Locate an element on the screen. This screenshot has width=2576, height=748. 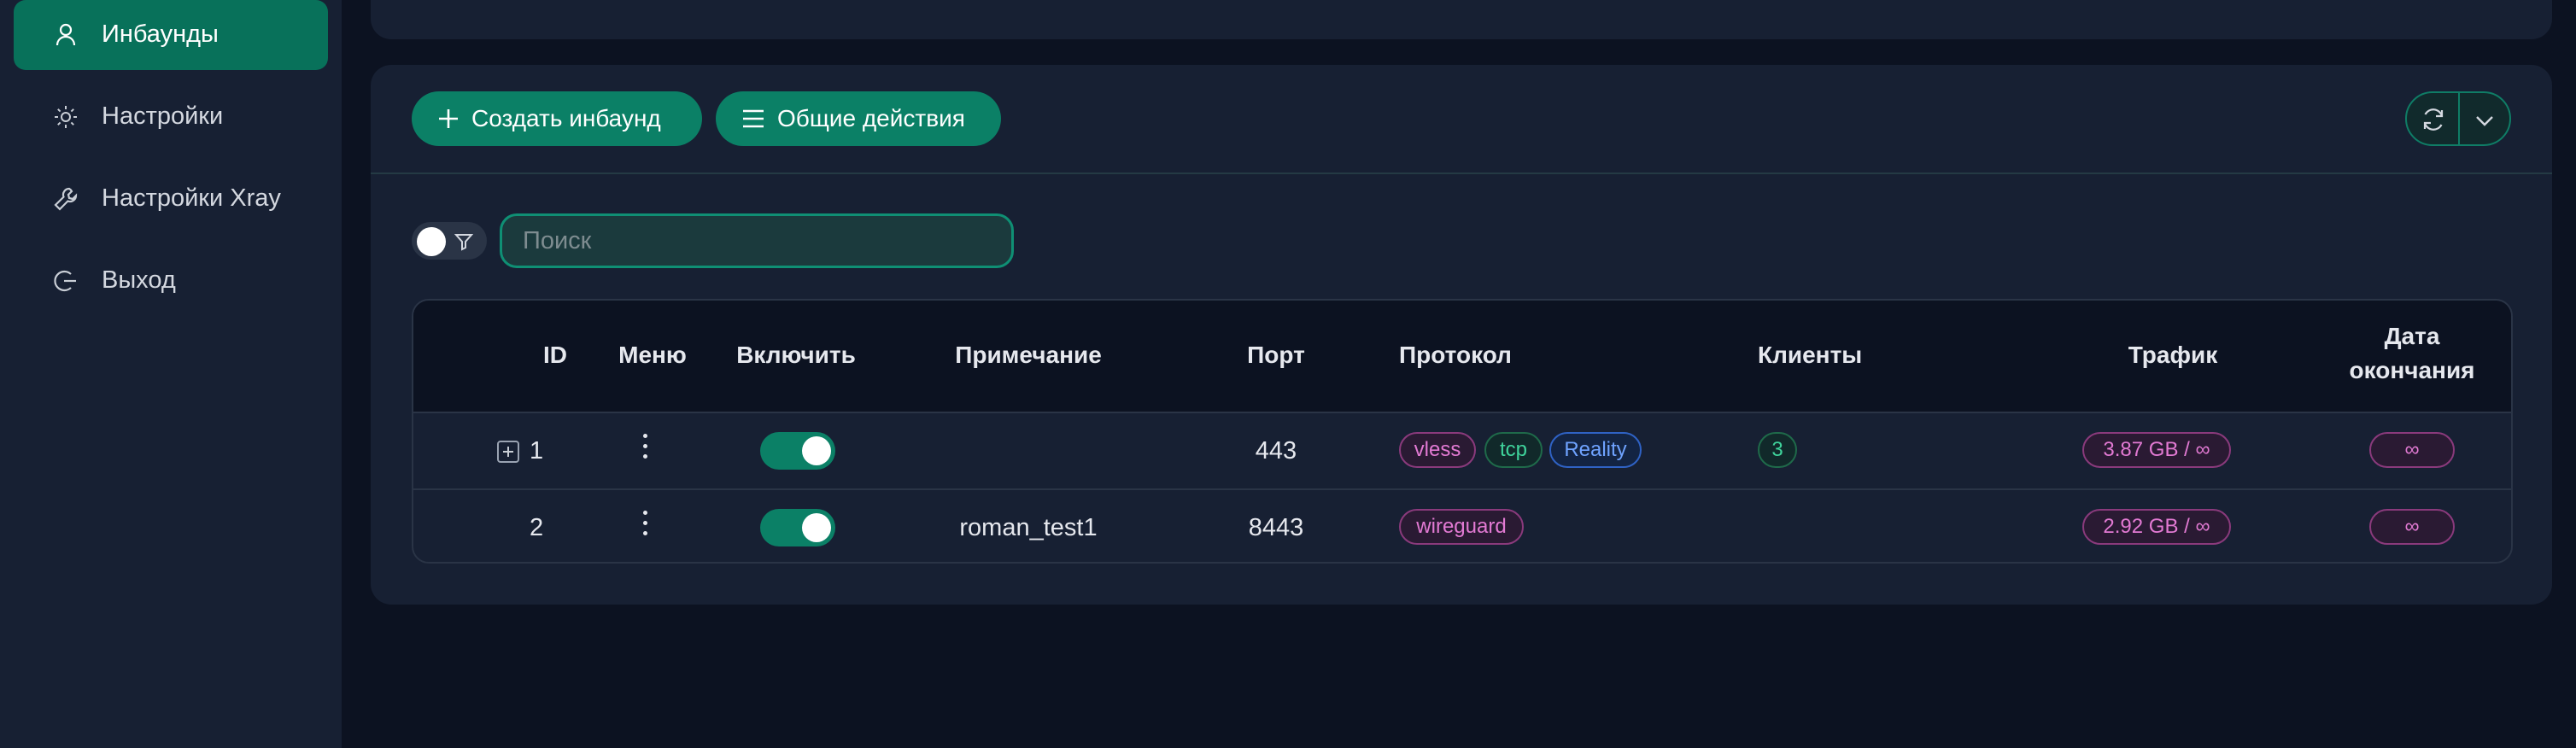
table-row: 1 443 vless tcp Reality 3 3.87 GB / ∞ ∞ is located at coordinates (1462, 451).